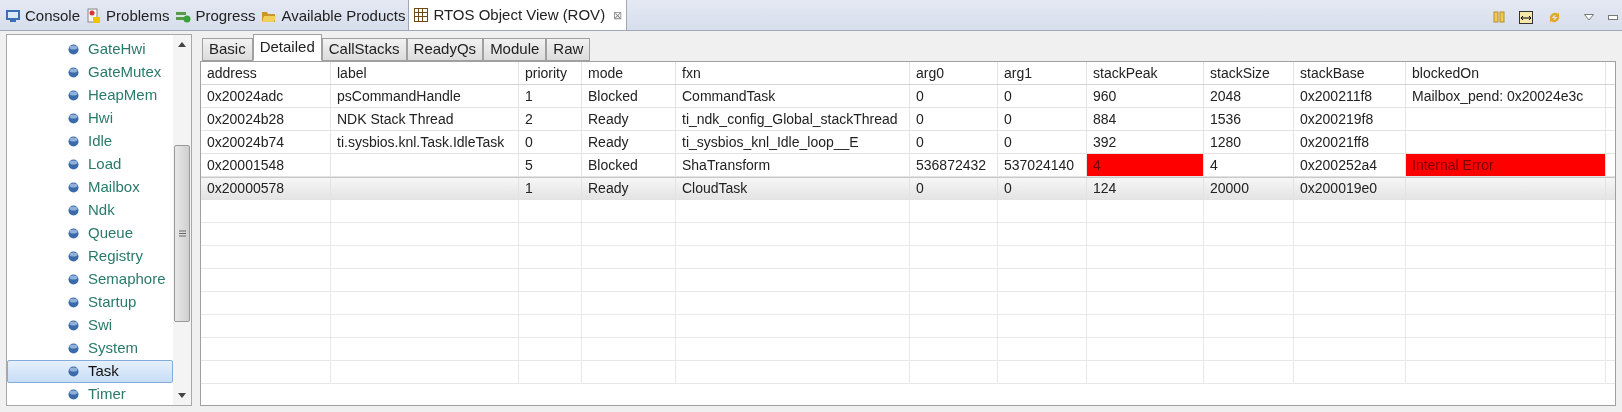 The image size is (1622, 412). Describe the element at coordinates (266, 73) in the screenshot. I see `column-header: address` at that location.